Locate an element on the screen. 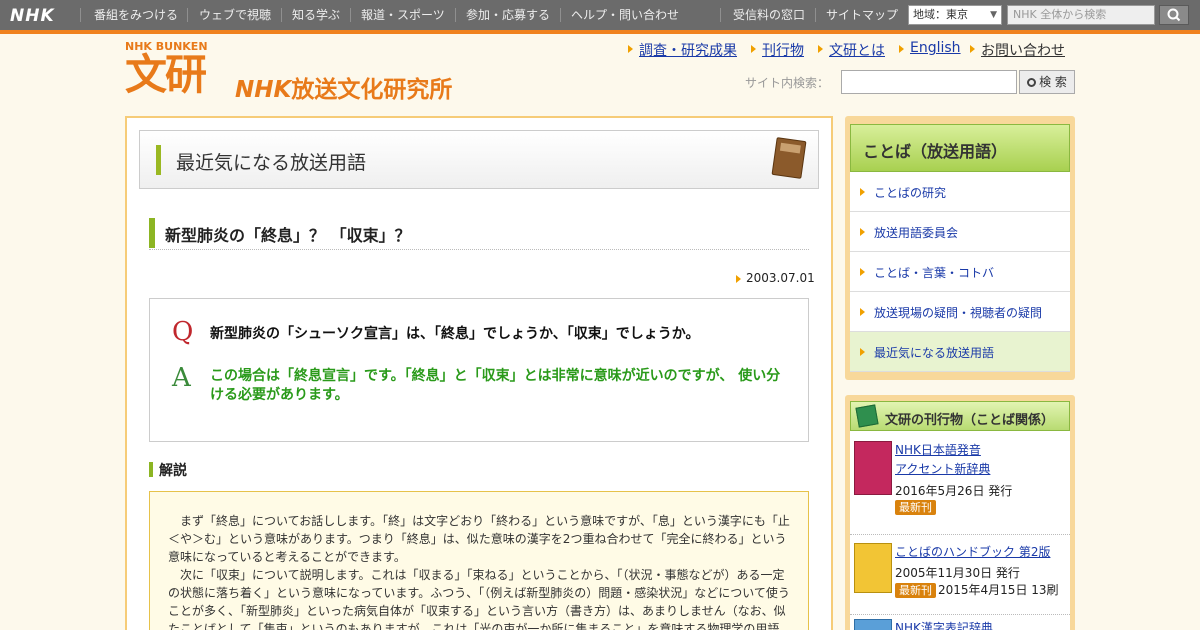 Image resolution: width=1200 pixels, height=630 pixels. site-search-input is located at coordinates (929, 82).